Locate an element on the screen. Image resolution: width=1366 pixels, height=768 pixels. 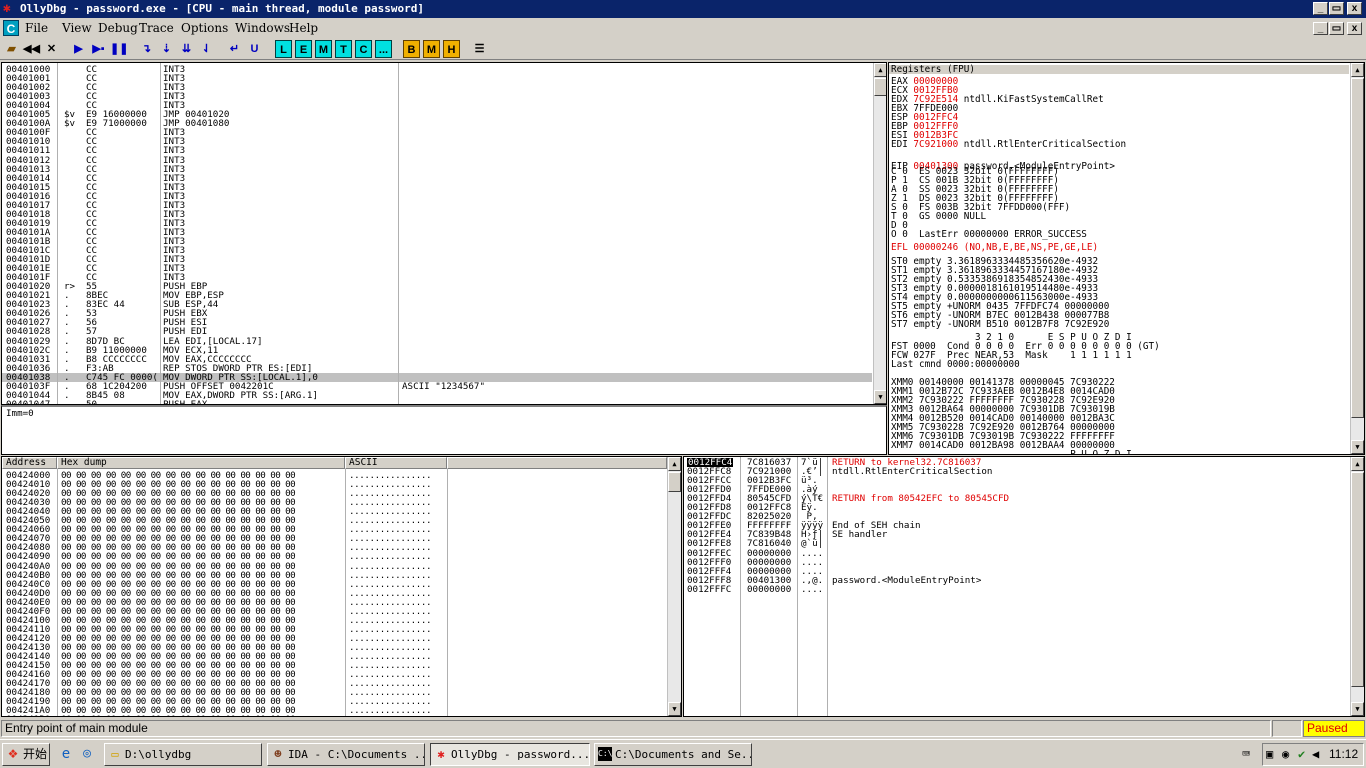
stack-scrollbar: ▲ ▼ is located at coordinates (1357, 586).